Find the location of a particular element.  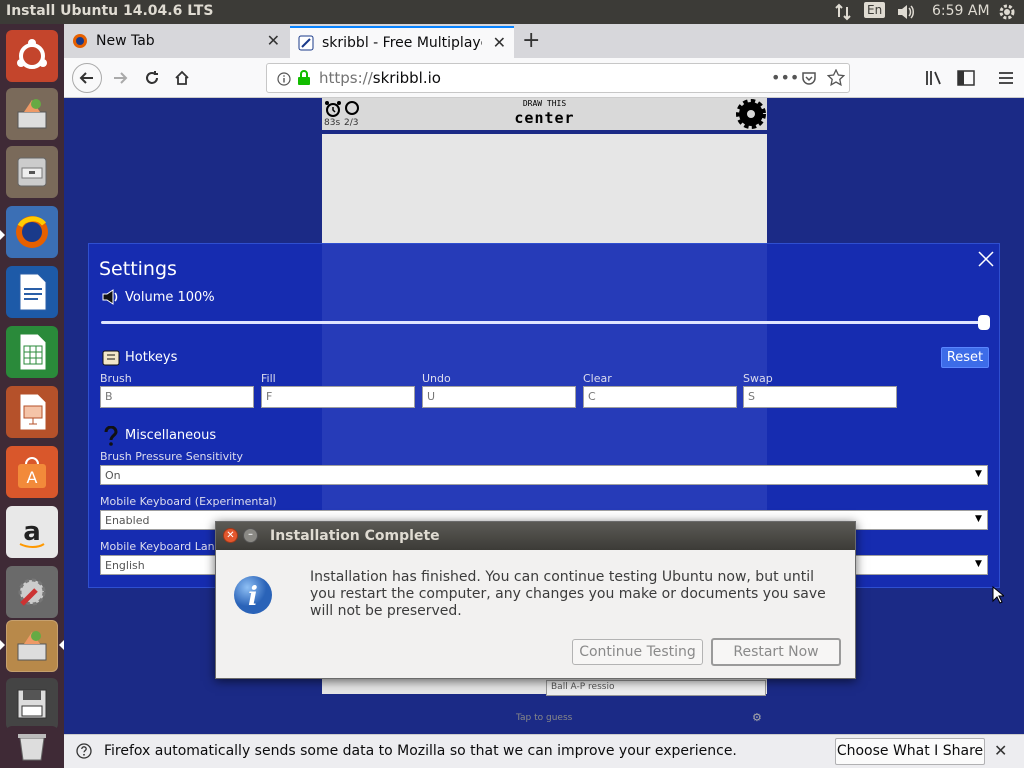

brush-pressure-select: On ▼ is located at coordinates (544, 475).